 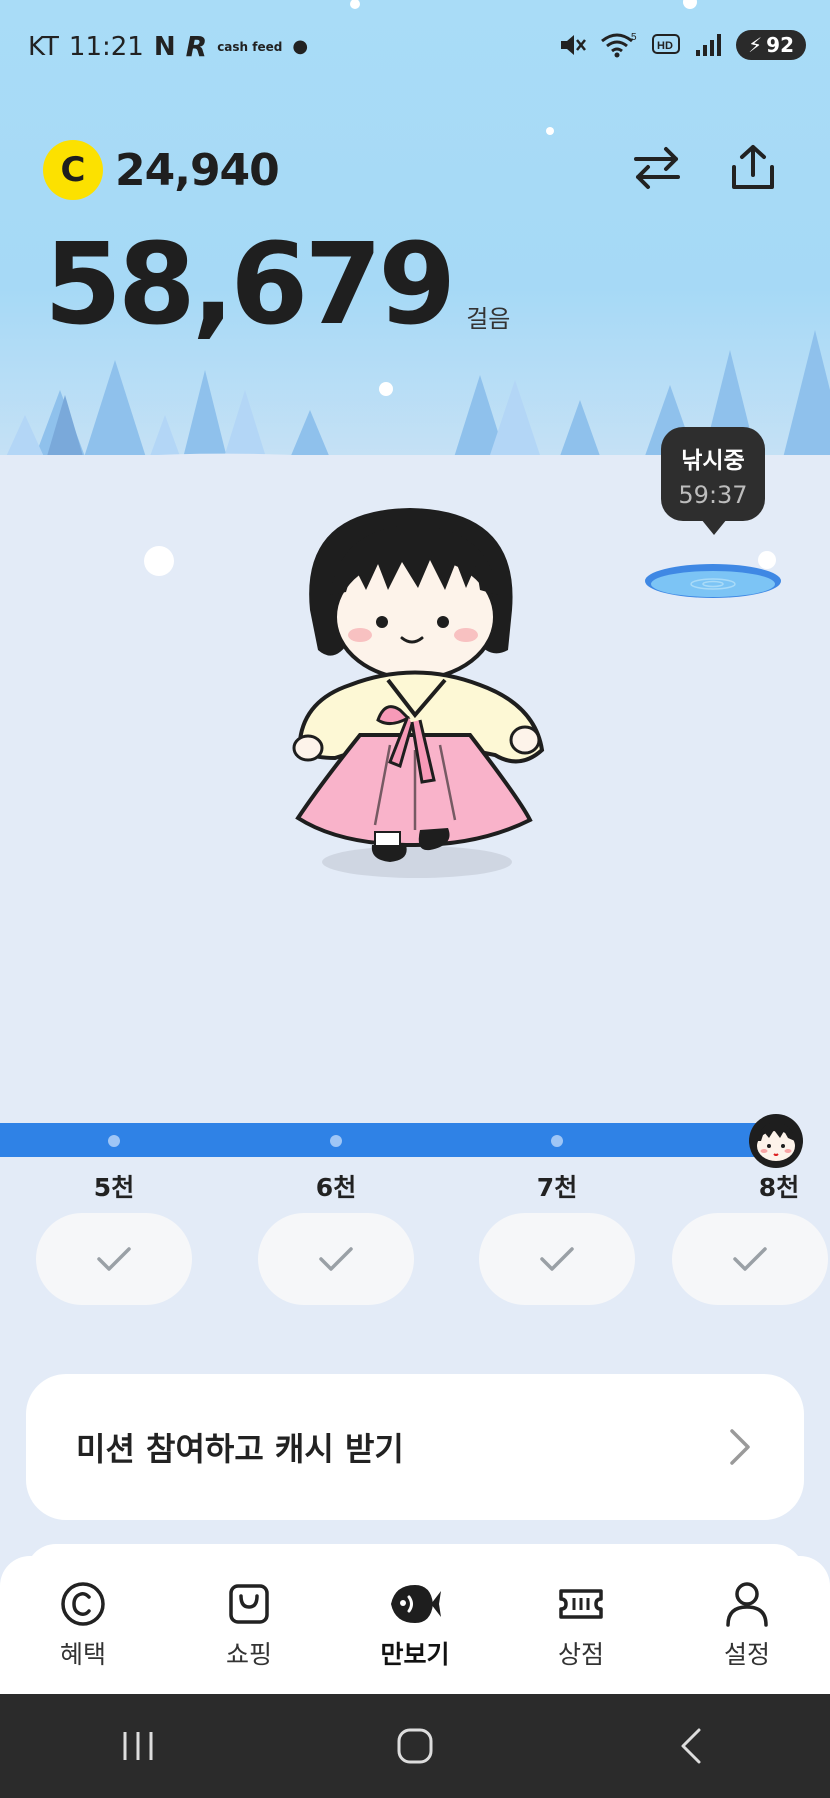 I want to click on bottom-navigation: 혜택 쇼핑 만보기 상점 설정, so click(x=415, y=1625).